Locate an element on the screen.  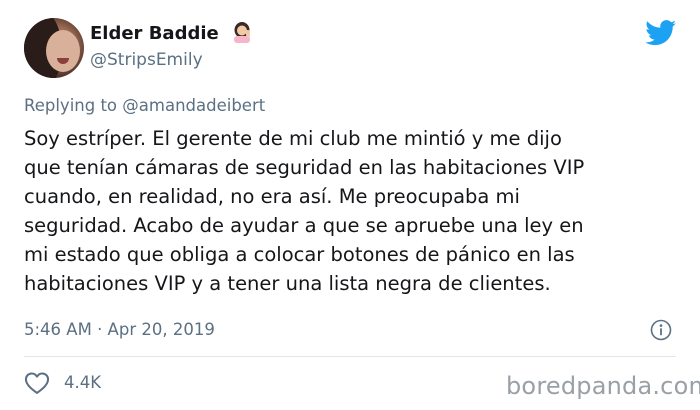
author-name-row: Elder Baddie is located at coordinates (171, 32).